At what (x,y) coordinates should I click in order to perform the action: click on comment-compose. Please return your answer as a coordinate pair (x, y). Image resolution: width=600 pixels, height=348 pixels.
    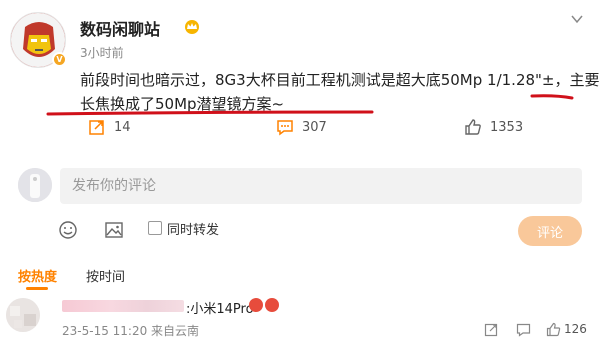
    Looking at the image, I should click on (300, 186).